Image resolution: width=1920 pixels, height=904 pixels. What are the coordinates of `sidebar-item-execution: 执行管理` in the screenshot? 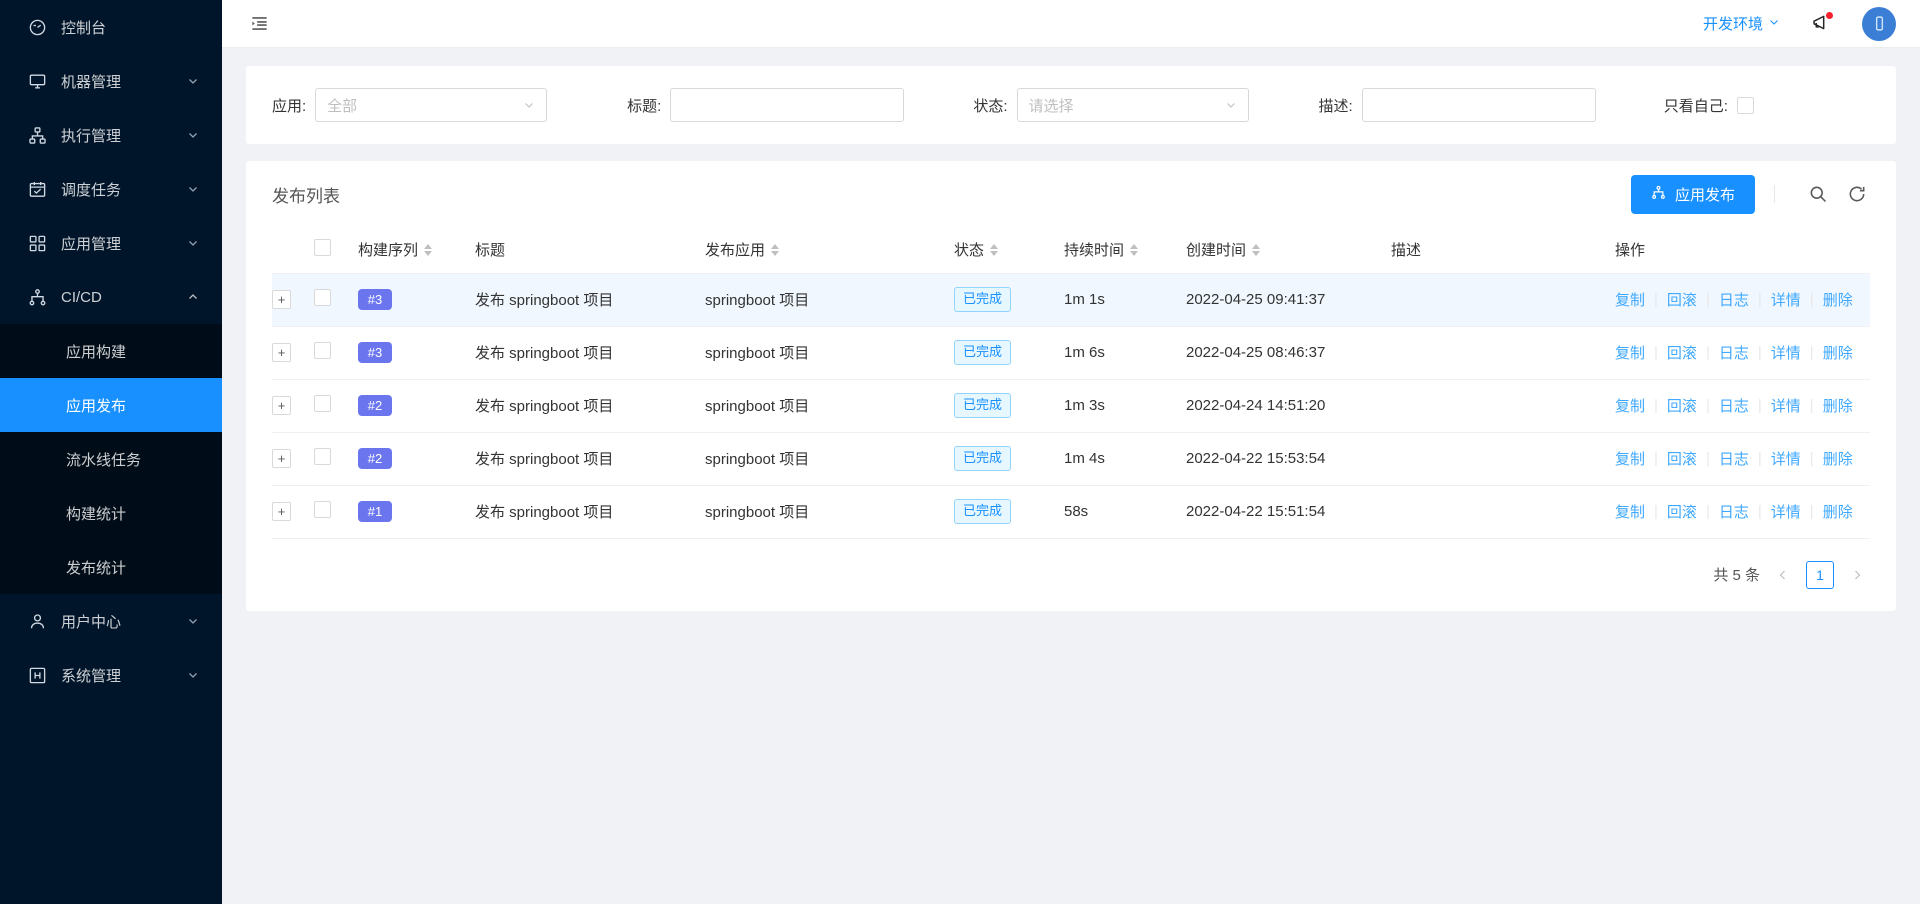 It's located at (111, 135).